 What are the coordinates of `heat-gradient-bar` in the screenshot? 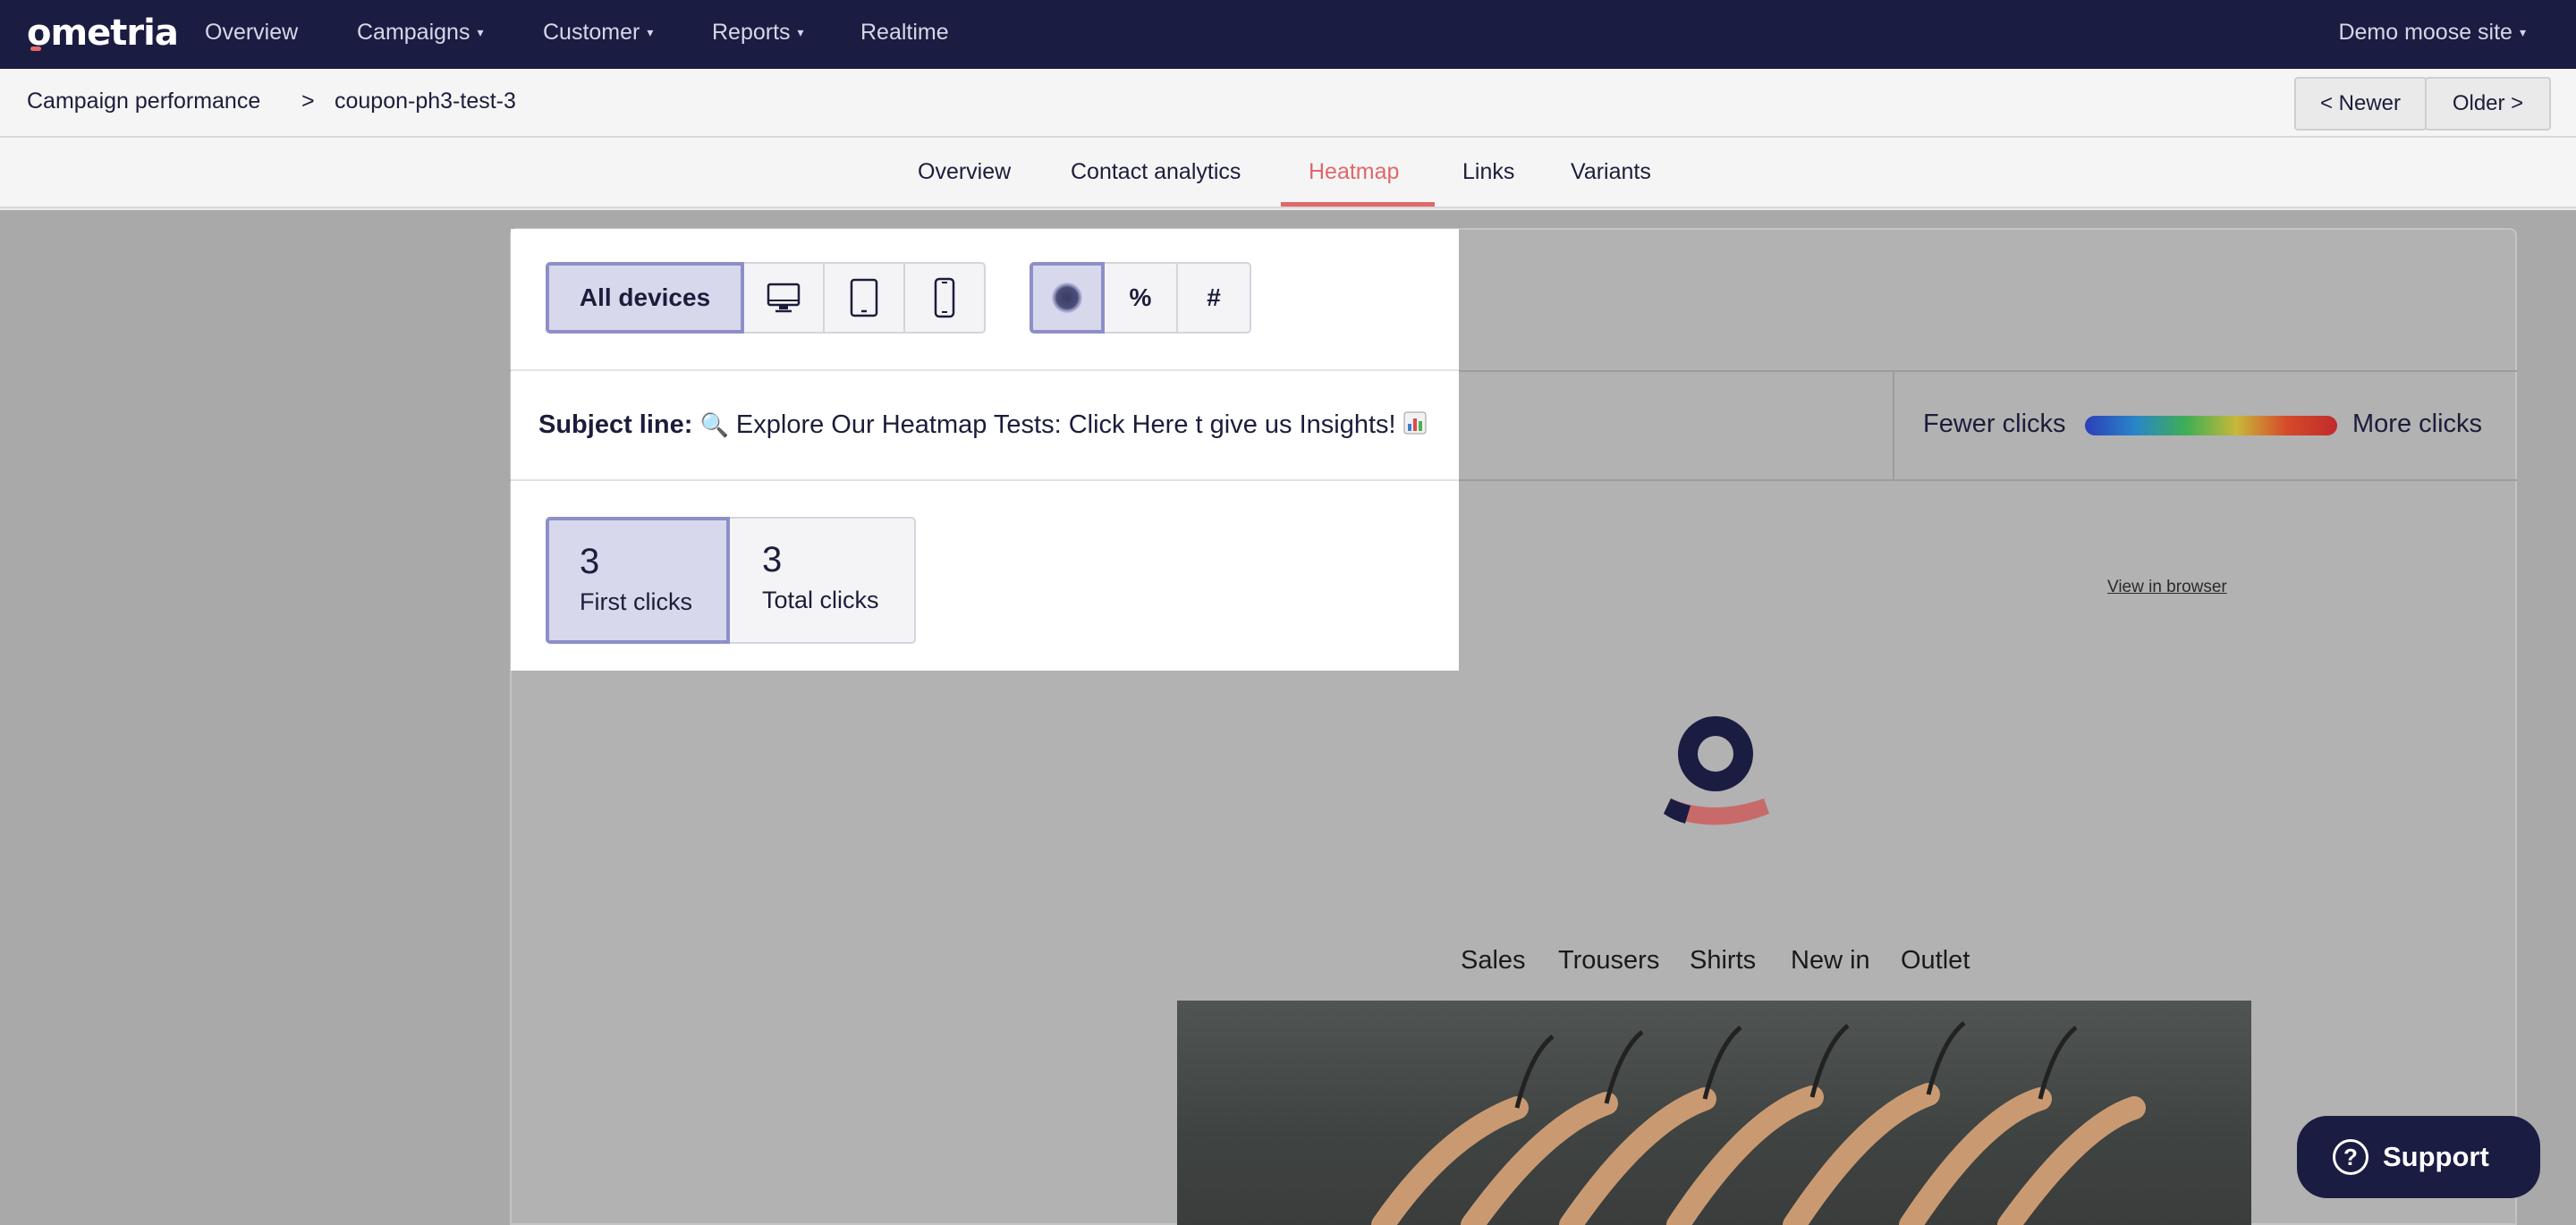 It's located at (2211, 425).